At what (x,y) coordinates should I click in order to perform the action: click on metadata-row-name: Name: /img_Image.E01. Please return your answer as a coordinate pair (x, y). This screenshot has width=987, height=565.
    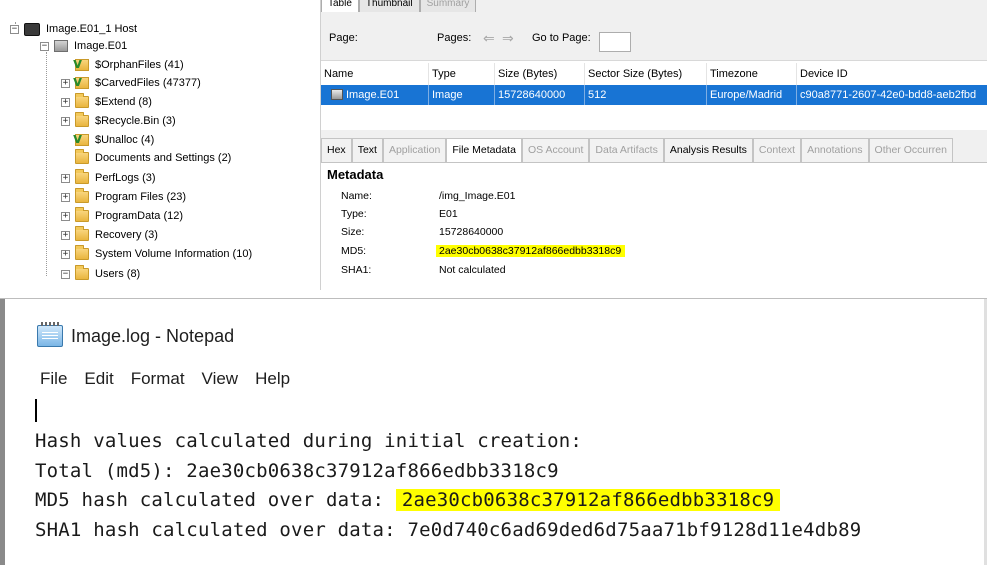
    Looking at the image, I should click on (654, 196).